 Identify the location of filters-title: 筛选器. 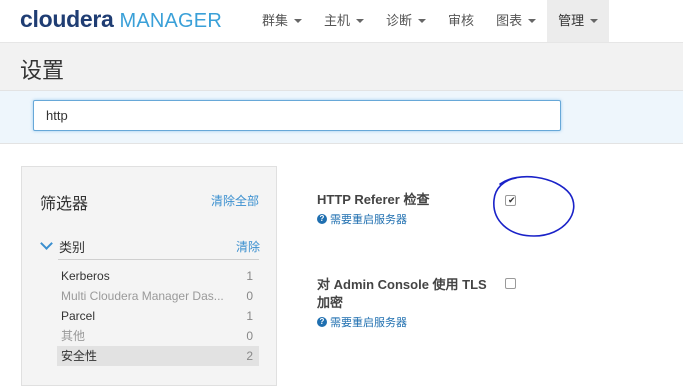
(64, 204).